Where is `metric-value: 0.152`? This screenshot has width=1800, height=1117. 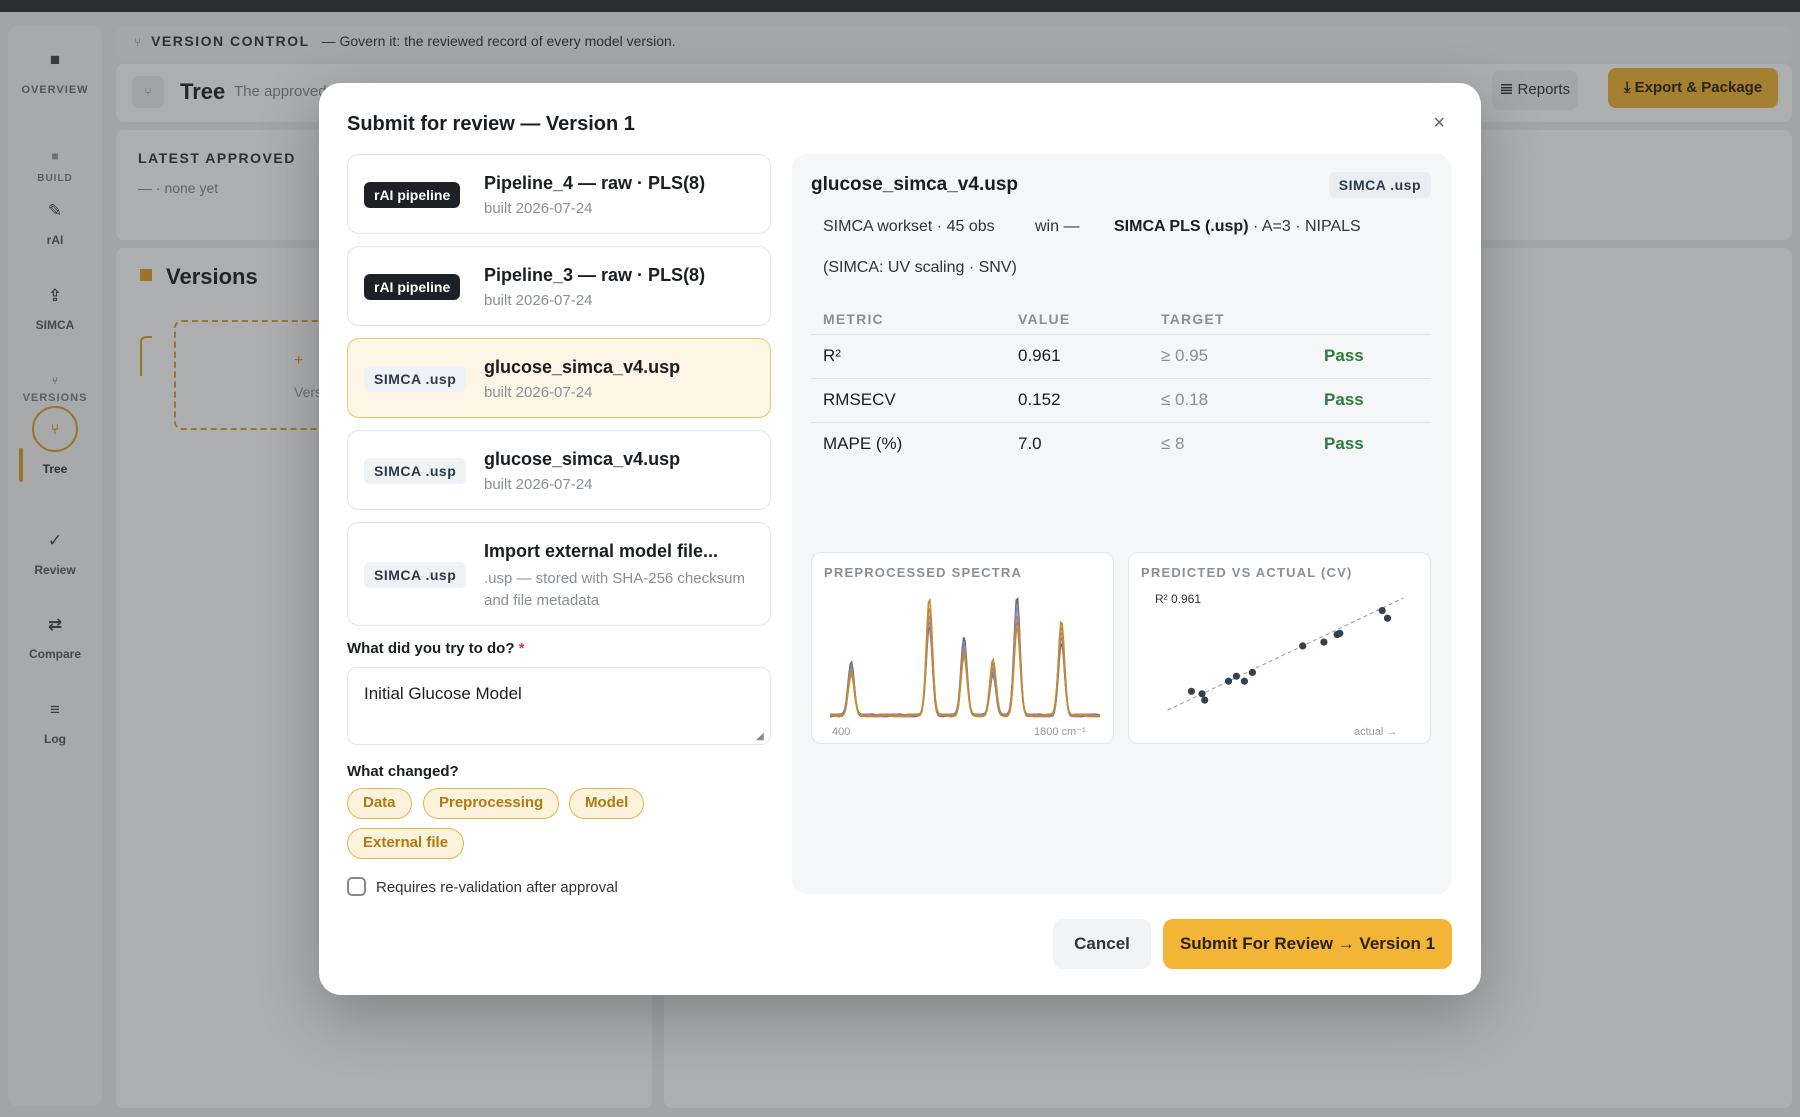 metric-value: 0.152 is located at coordinates (1077, 399).